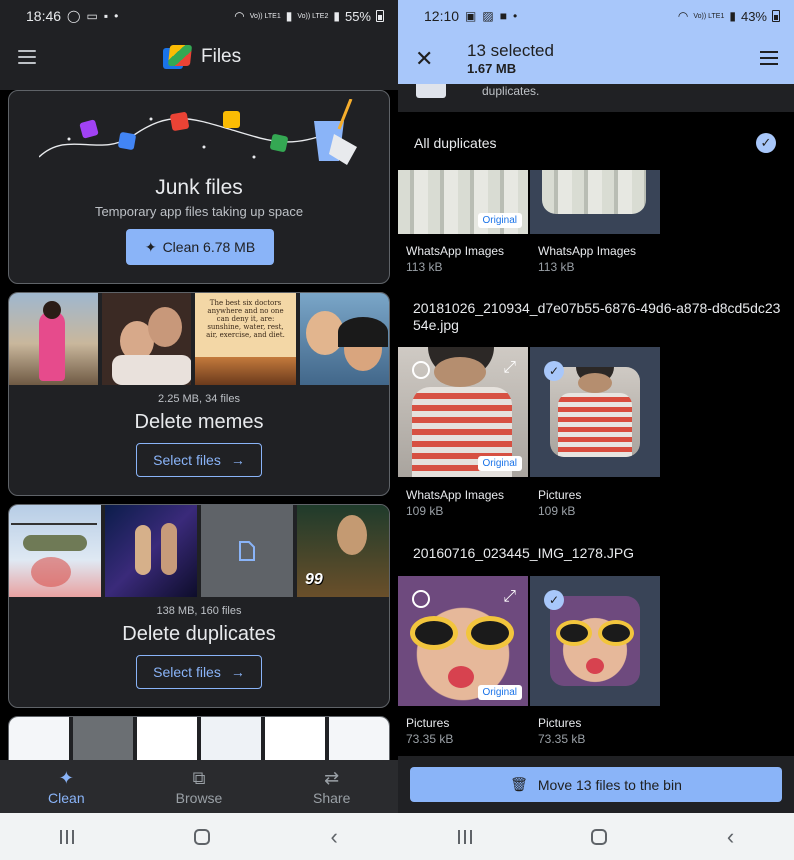  I want to click on nav-browse: ⧉ Browse, so click(199, 786).